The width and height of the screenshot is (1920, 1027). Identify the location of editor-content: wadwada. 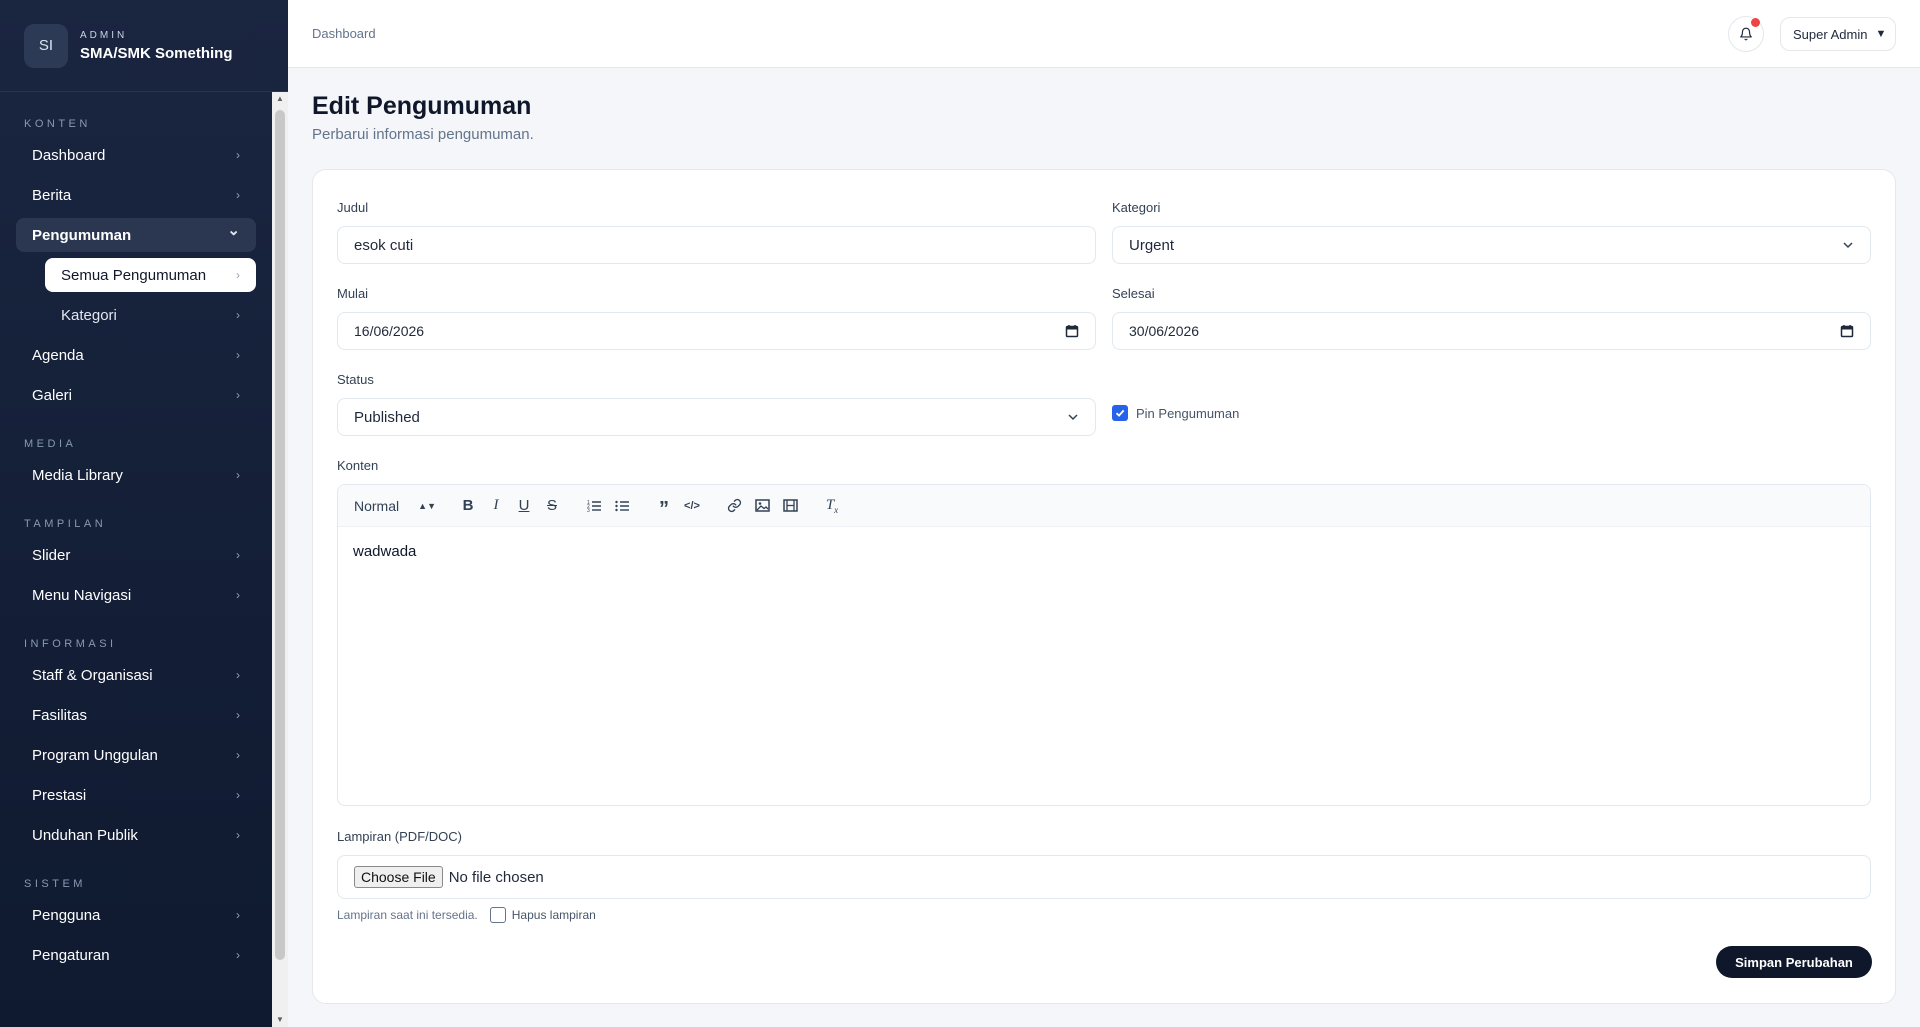
(1104, 551).